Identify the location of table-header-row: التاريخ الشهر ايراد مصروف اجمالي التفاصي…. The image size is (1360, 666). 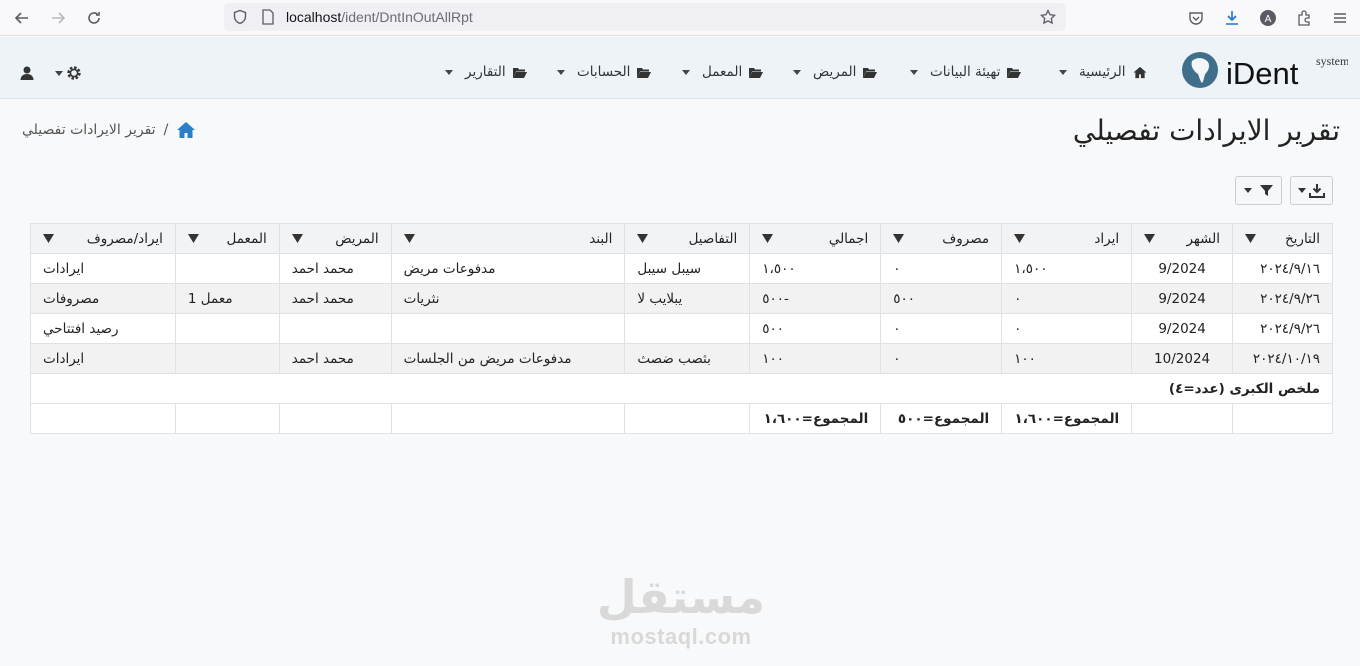
(681, 238).